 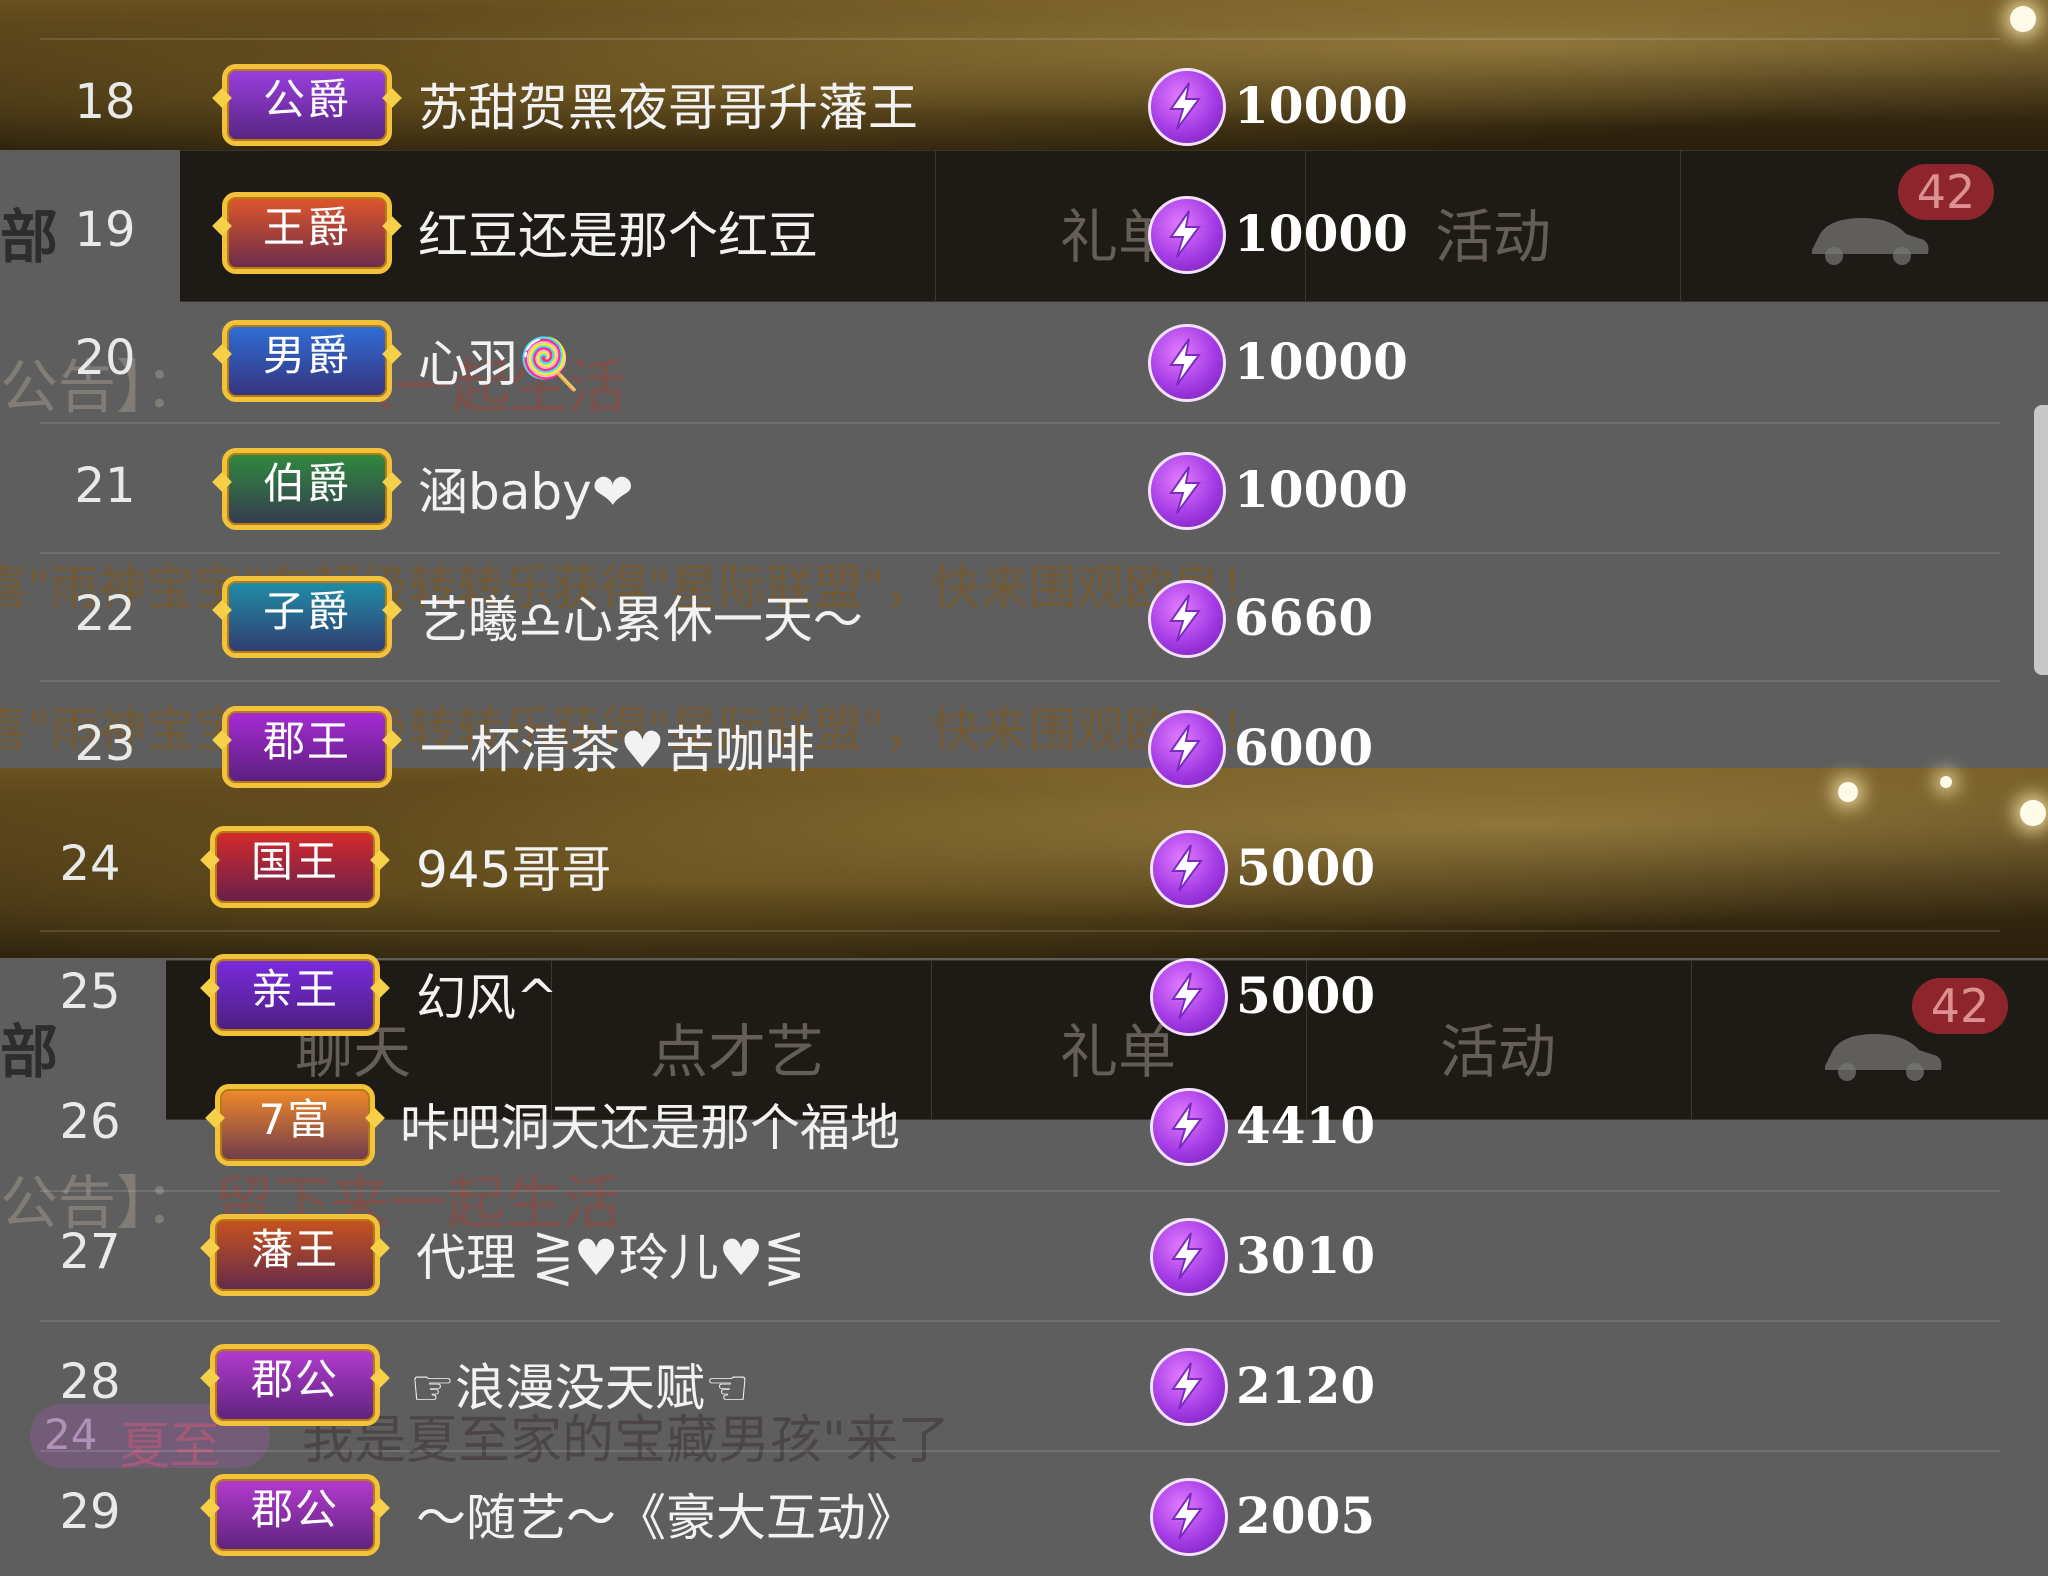 I want to click on rank-number: 29, so click(x=90, y=1512).